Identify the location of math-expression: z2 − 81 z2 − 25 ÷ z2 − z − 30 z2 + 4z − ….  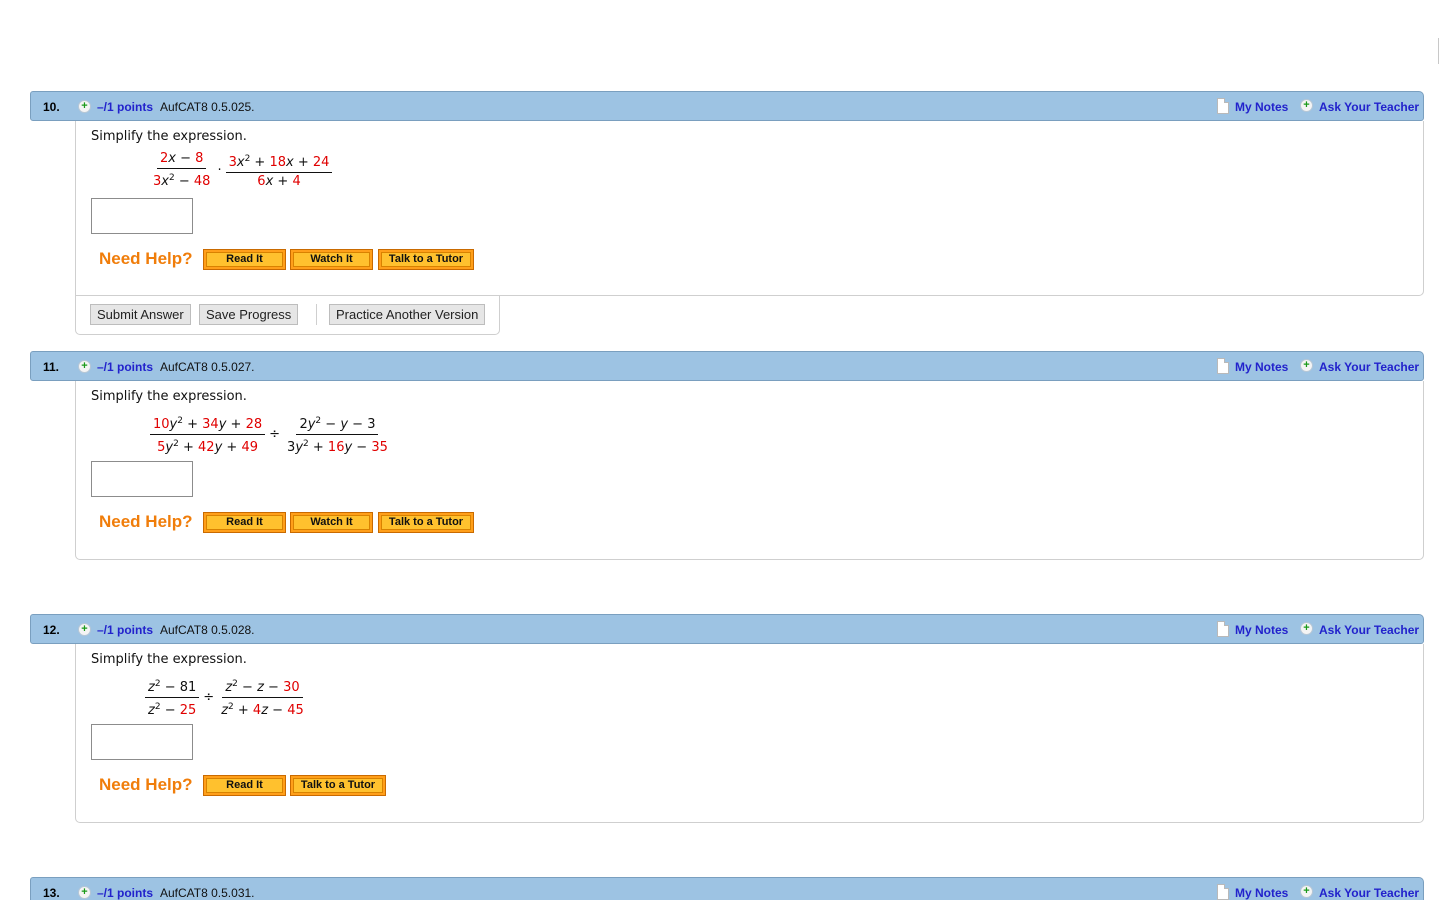
(226, 697).